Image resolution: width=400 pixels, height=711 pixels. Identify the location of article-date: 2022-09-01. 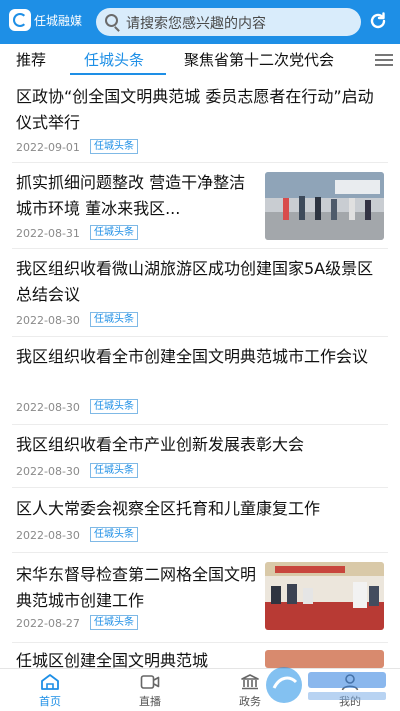
(48, 147).